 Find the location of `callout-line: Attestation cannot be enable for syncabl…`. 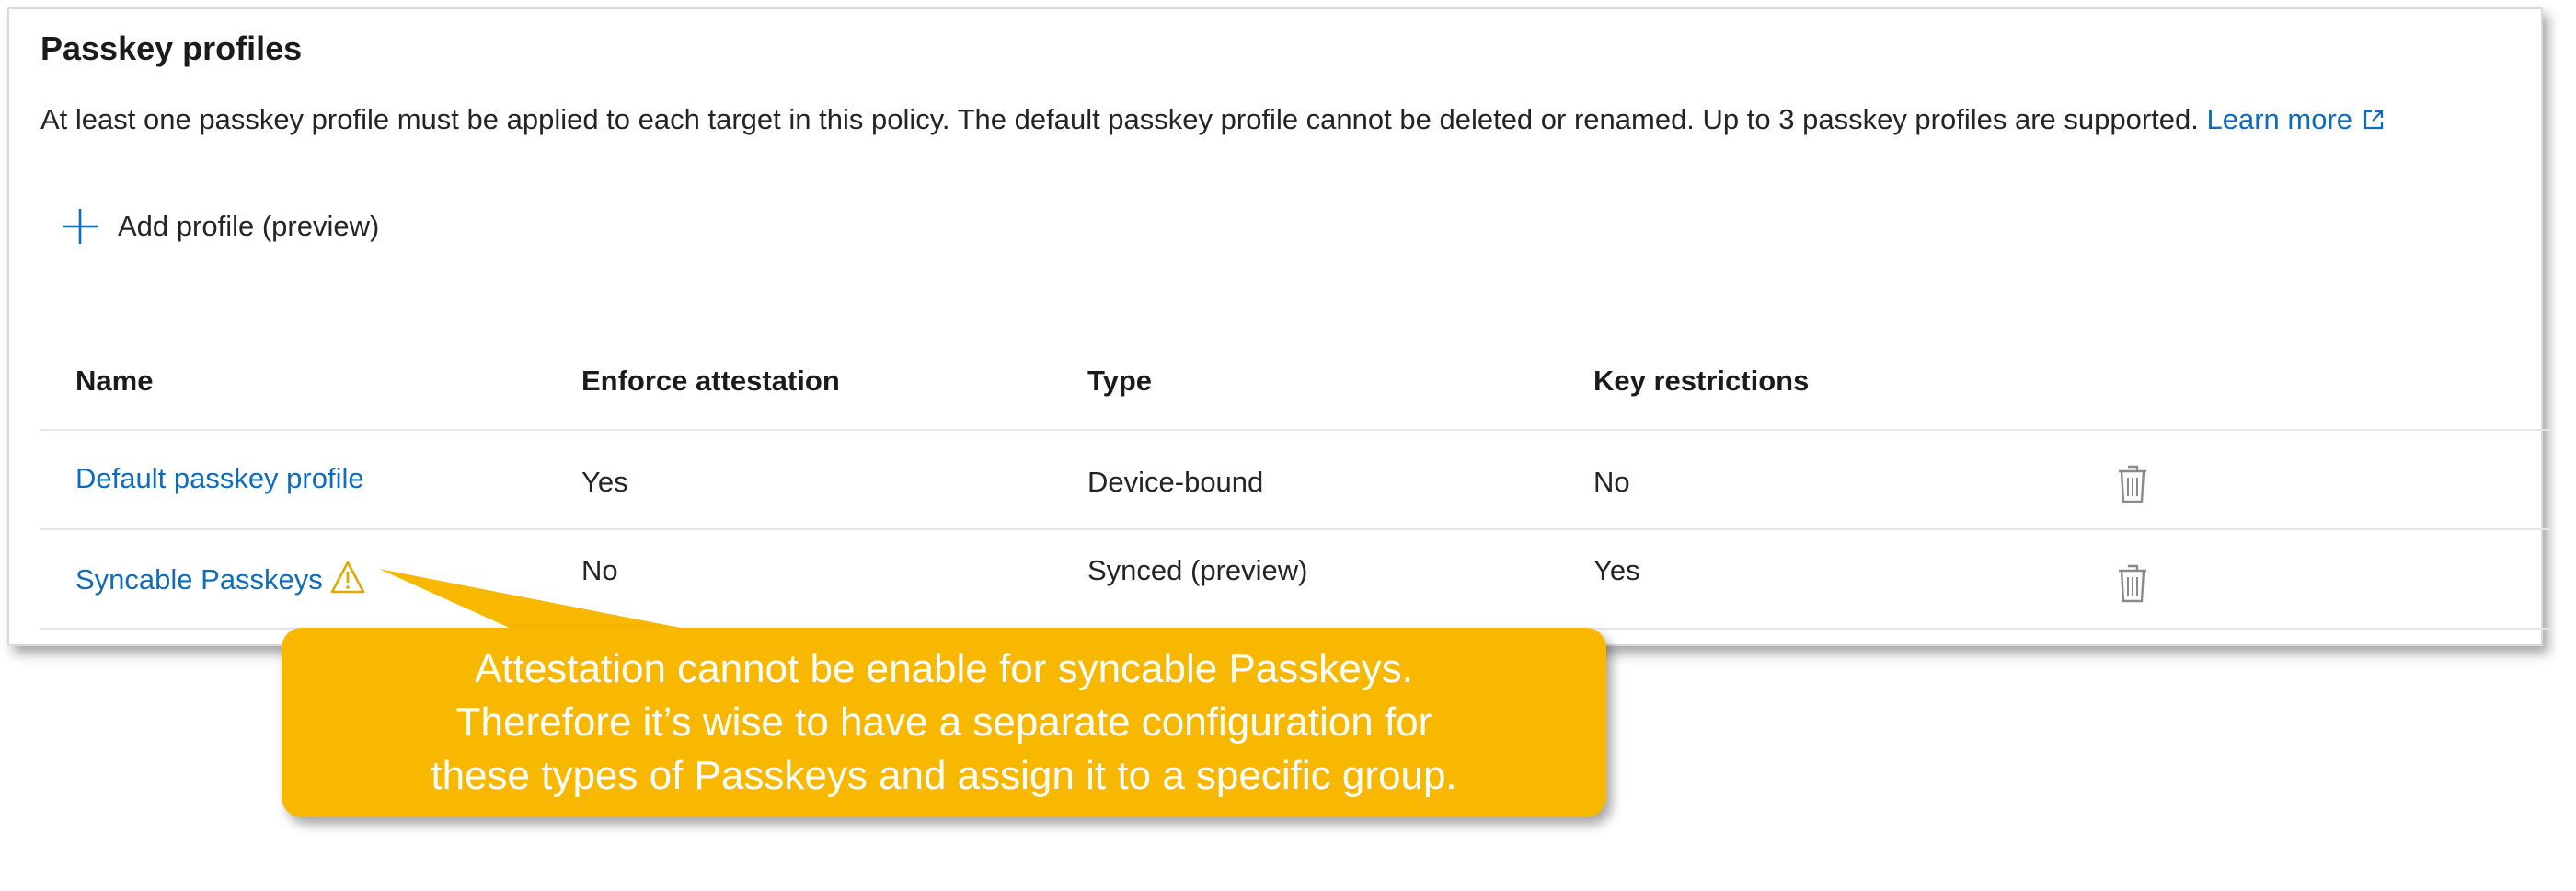

callout-line: Attestation cannot be enable for syncabl… is located at coordinates (944, 668).